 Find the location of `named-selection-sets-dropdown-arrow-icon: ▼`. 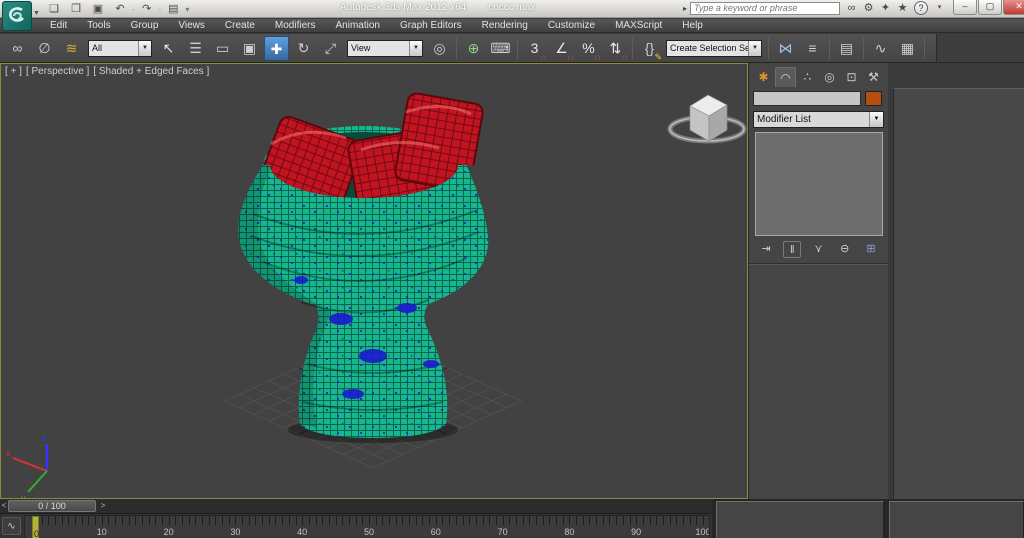

named-selection-sets-dropdown-arrow-icon: ▼ is located at coordinates (754, 48).